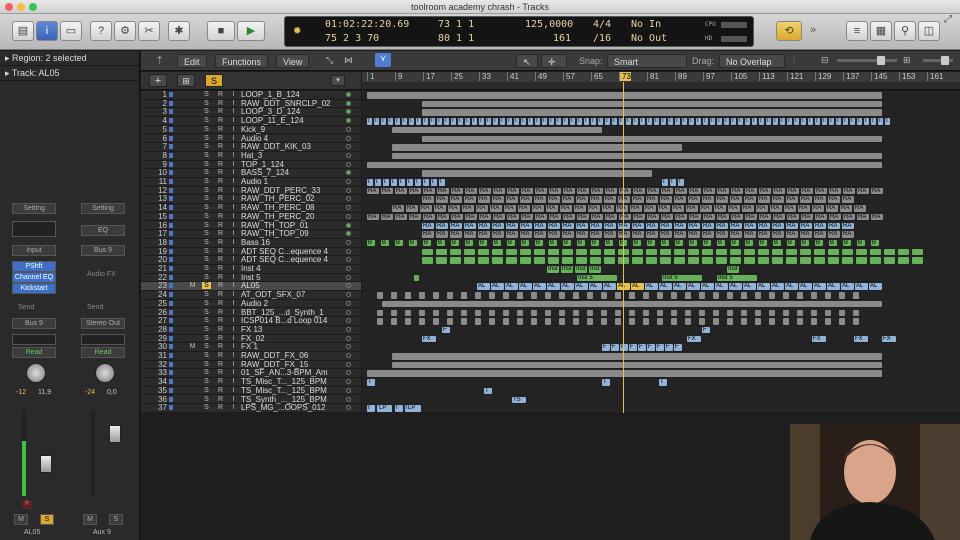 The height and width of the screenshot is (540, 960). I want to click on region: FX, so click(861, 339).